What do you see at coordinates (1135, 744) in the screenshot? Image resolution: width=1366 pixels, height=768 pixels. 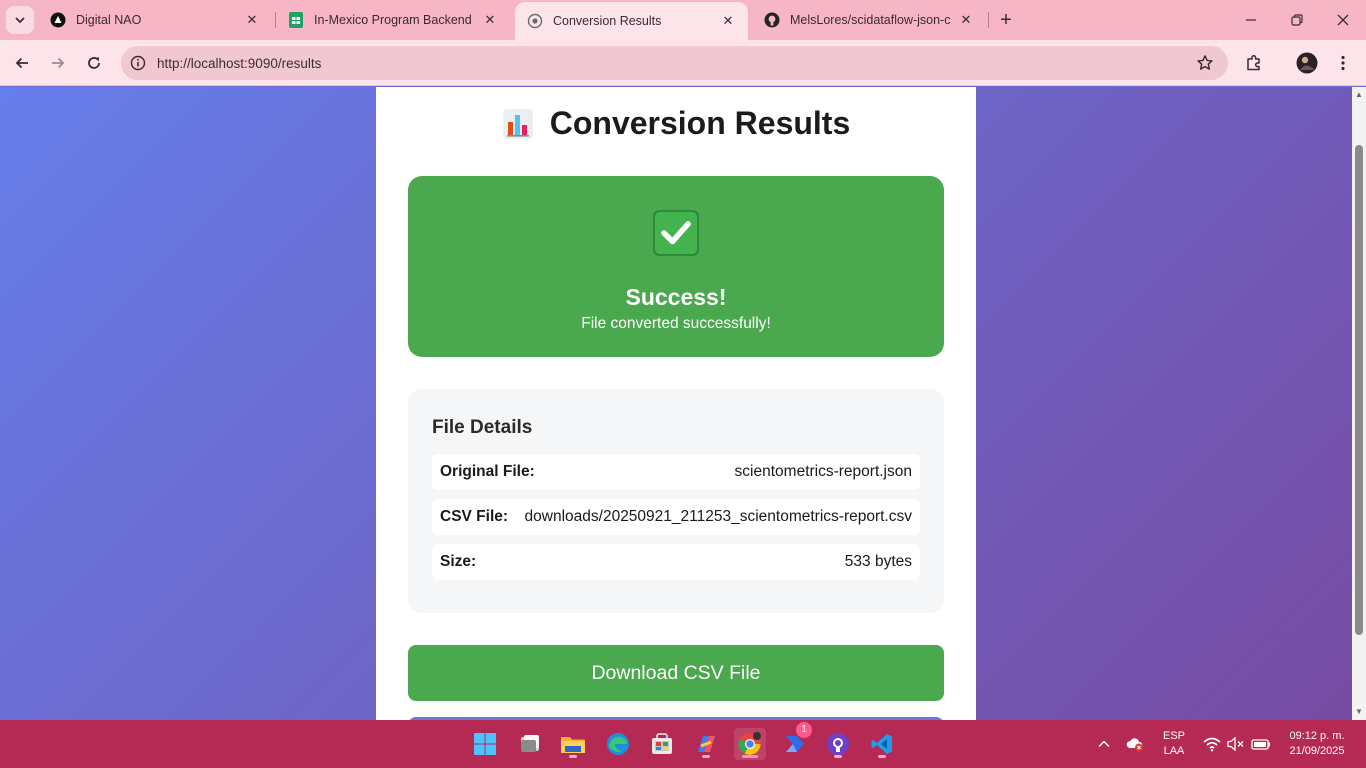 I see `onedrive-status-button` at bounding box center [1135, 744].